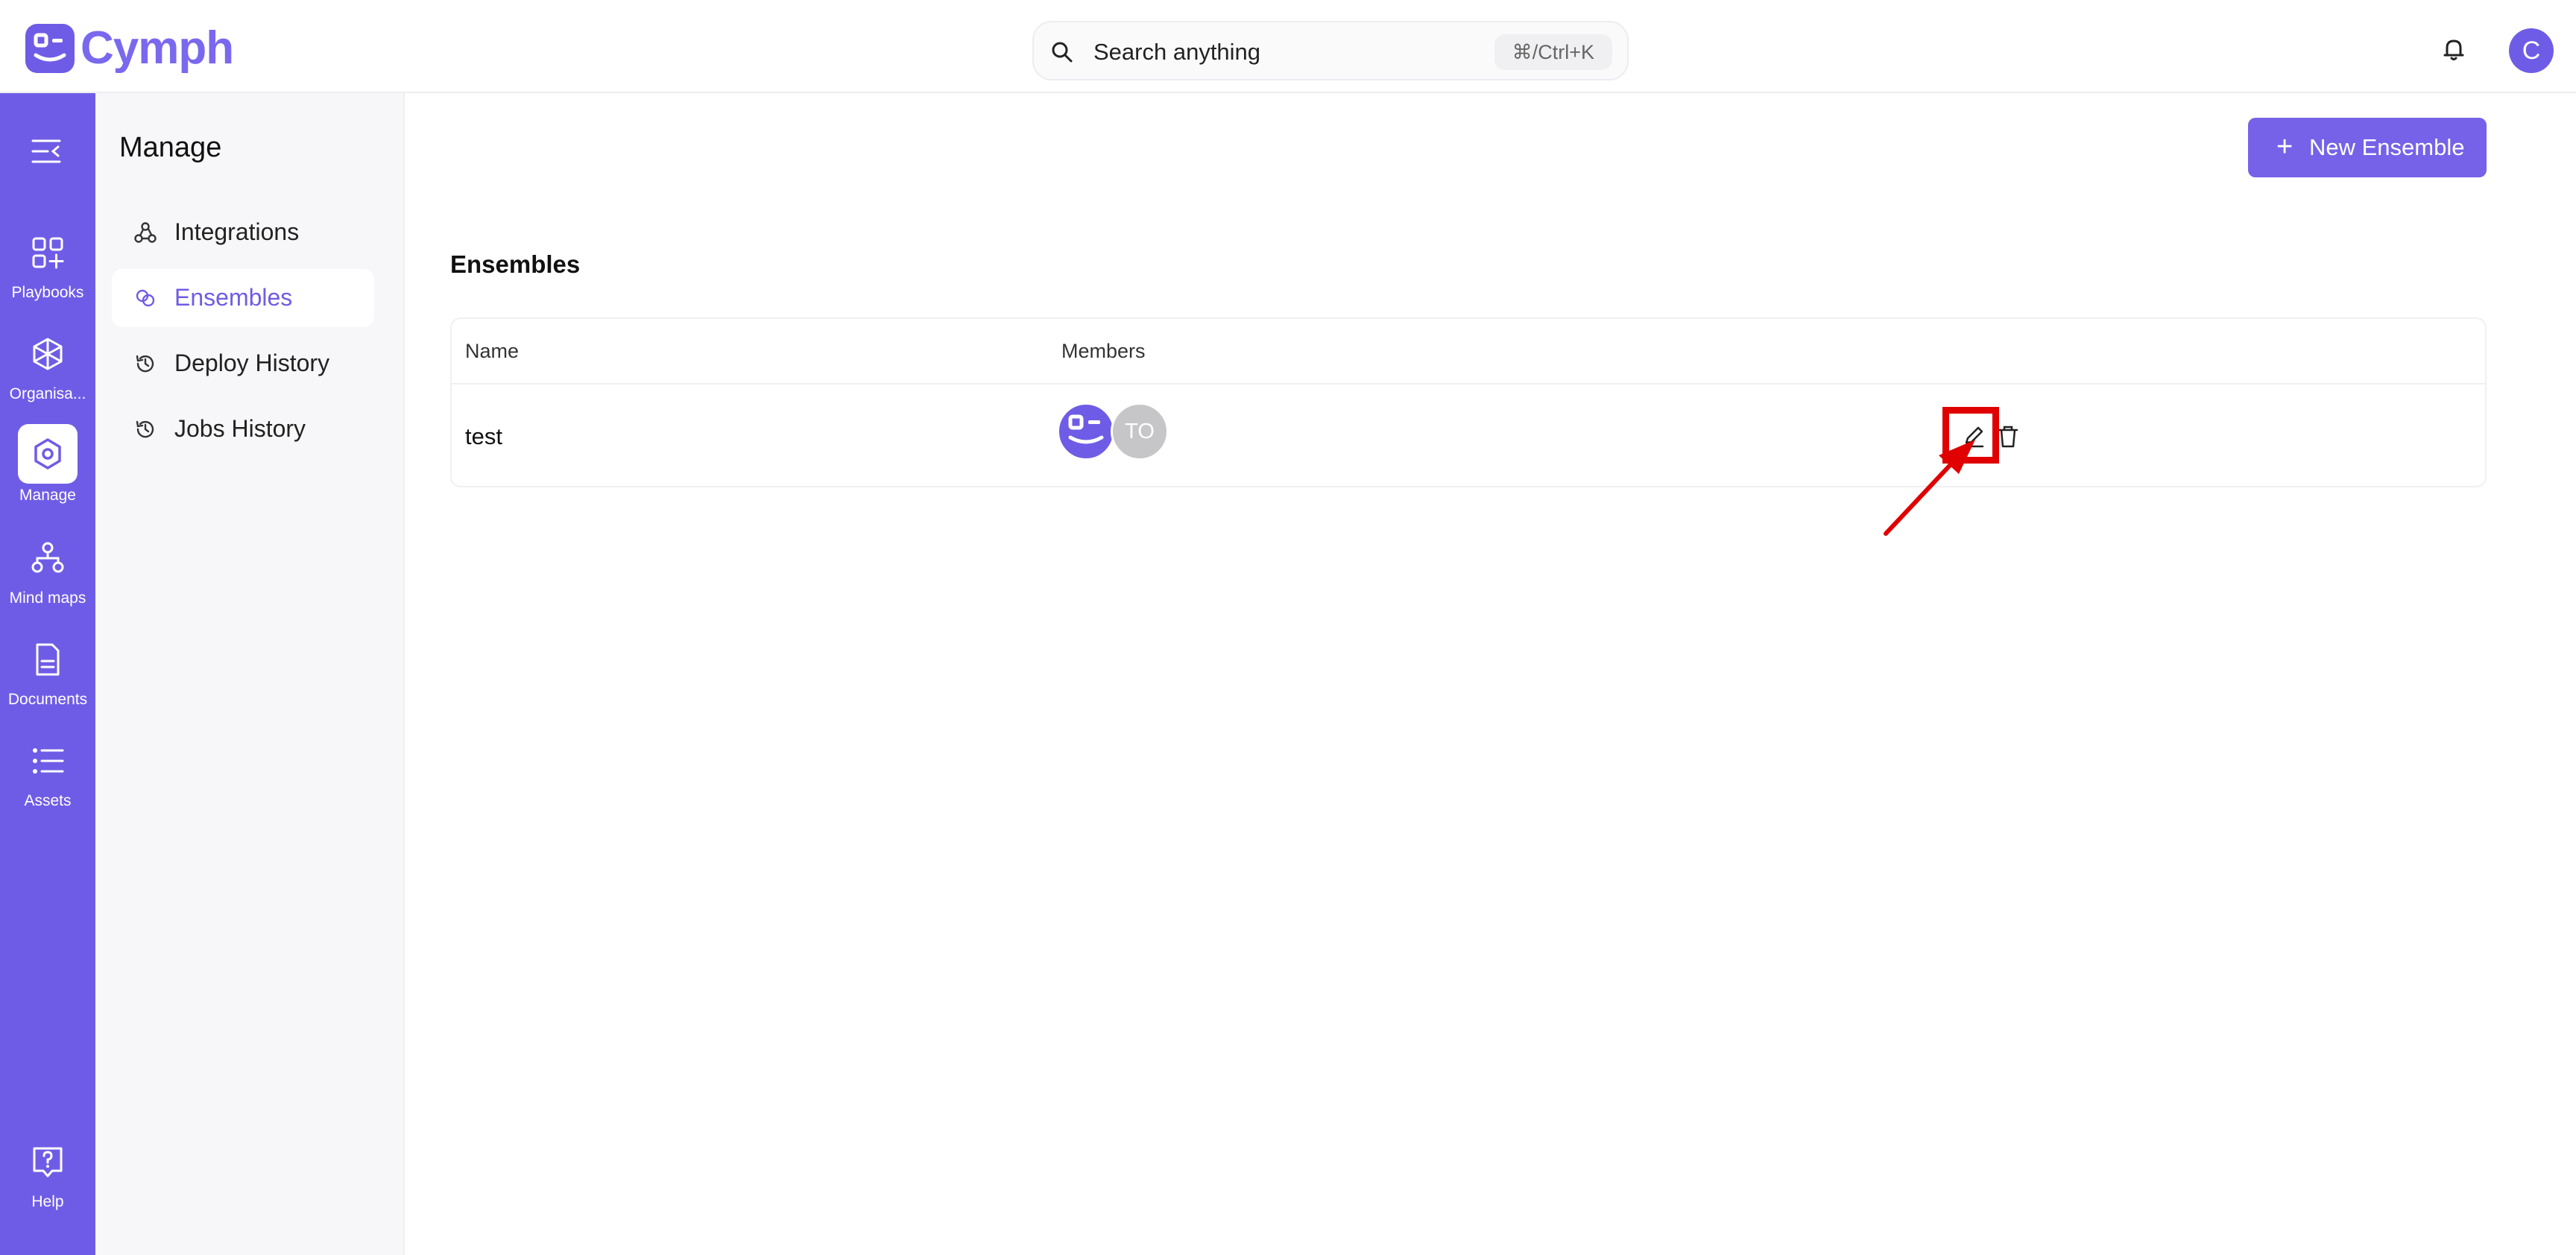  Describe the element at coordinates (47, 292) in the screenshot. I see `rail-item-label: Playbooks` at that location.